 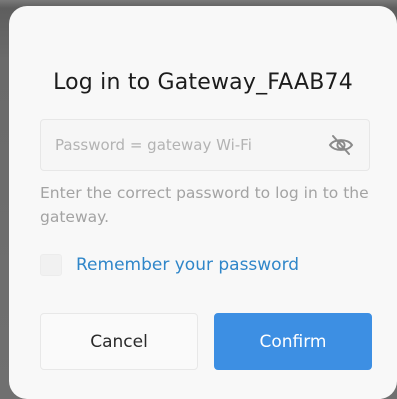 I want to click on password-field, so click(x=205, y=145).